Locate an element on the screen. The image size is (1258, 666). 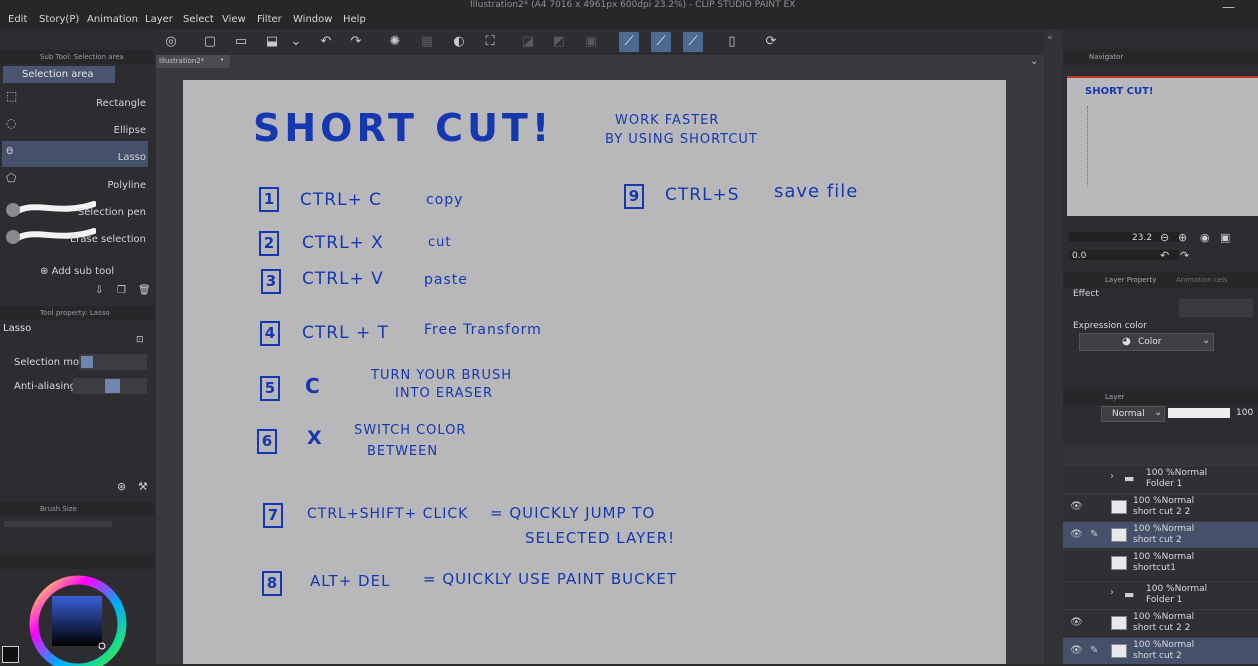
subtool-ellipse: ◌ Ellipse is located at coordinates (75, 127).